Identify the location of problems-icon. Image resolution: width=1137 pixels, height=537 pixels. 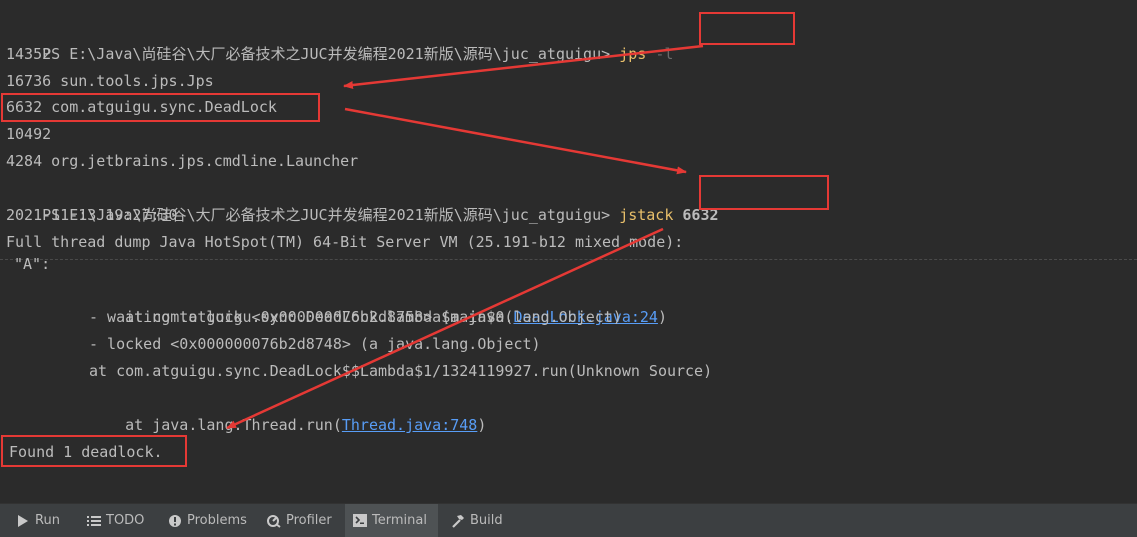
(175, 521).